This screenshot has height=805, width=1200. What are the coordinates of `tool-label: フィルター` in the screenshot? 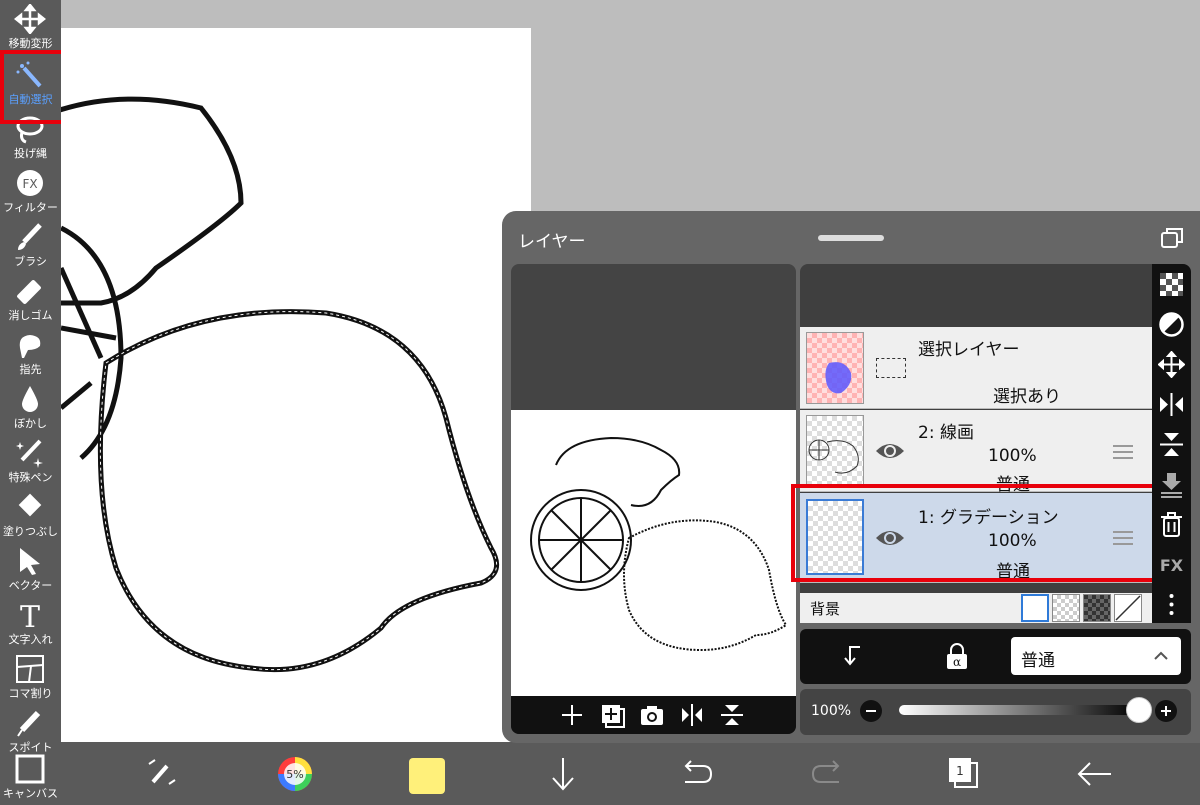 It's located at (30, 207).